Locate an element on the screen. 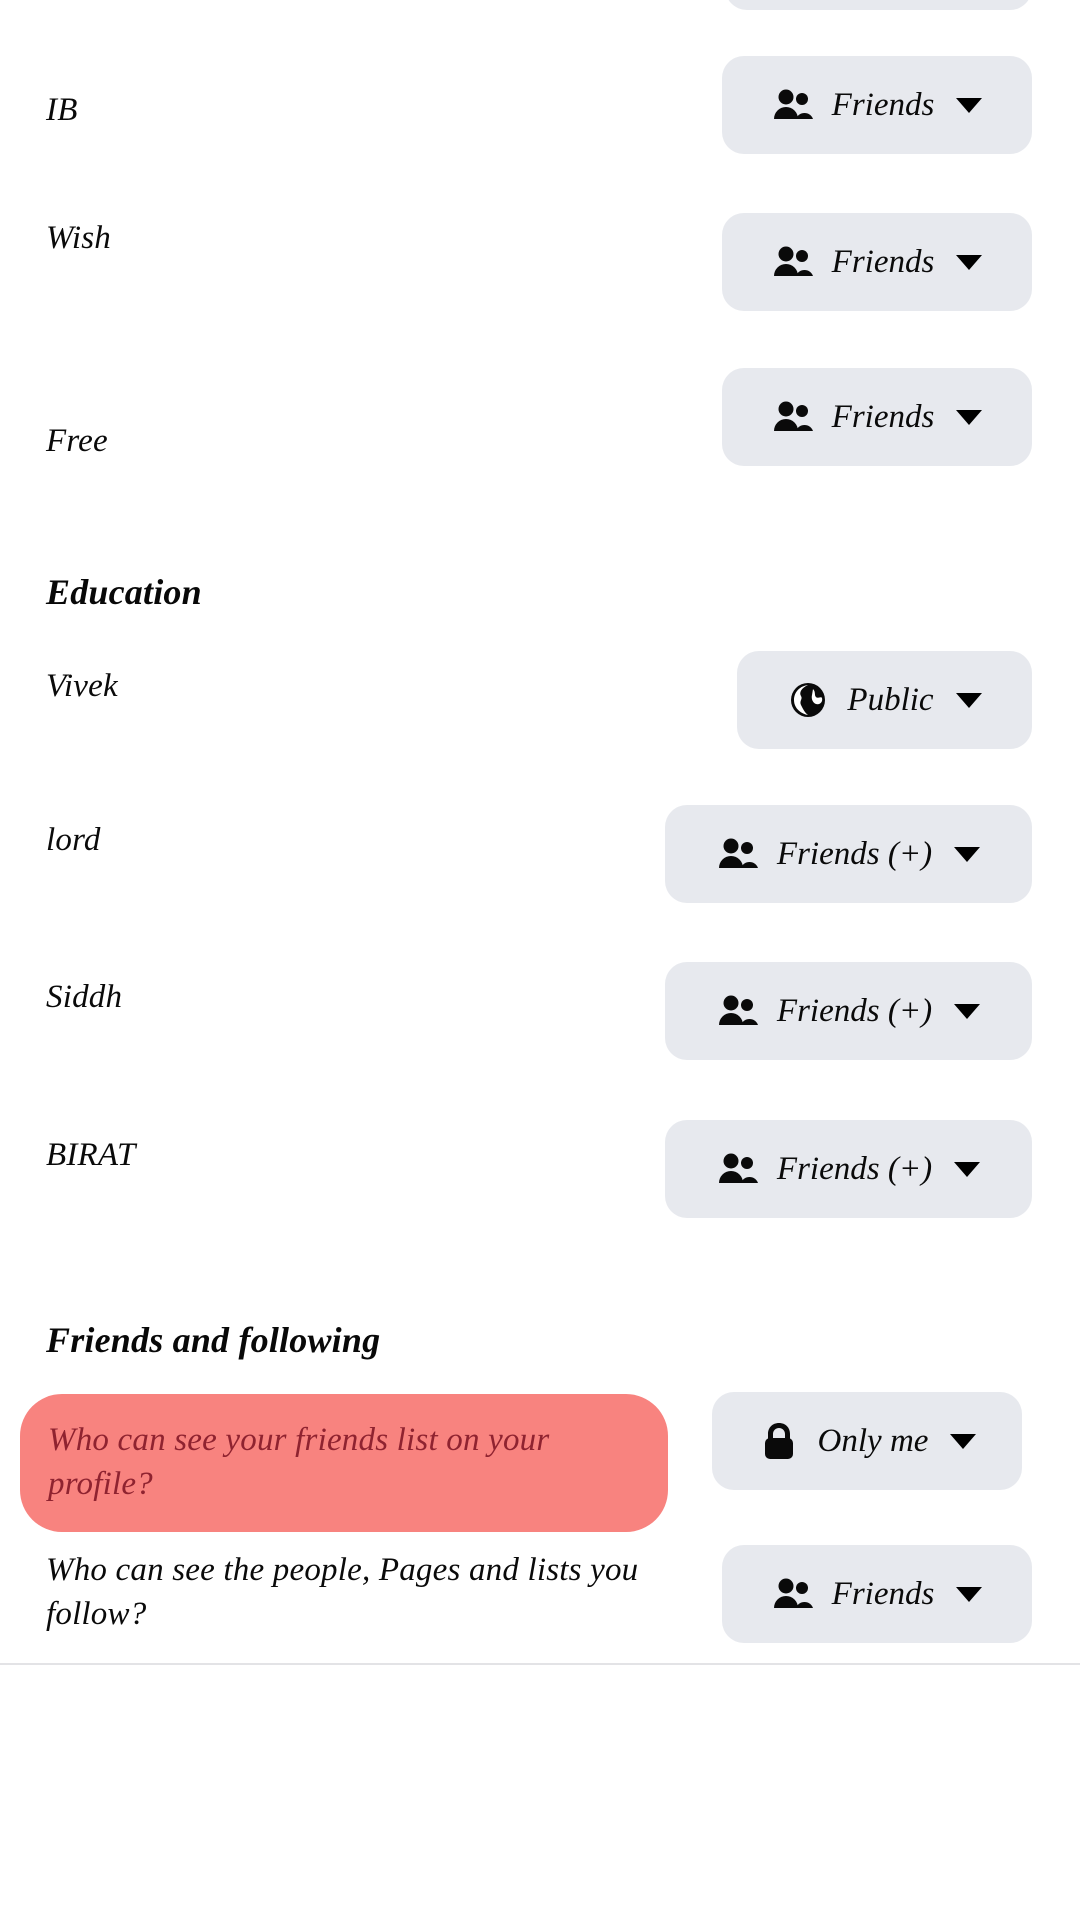  section-header-education: Education is located at coordinates (124, 592).